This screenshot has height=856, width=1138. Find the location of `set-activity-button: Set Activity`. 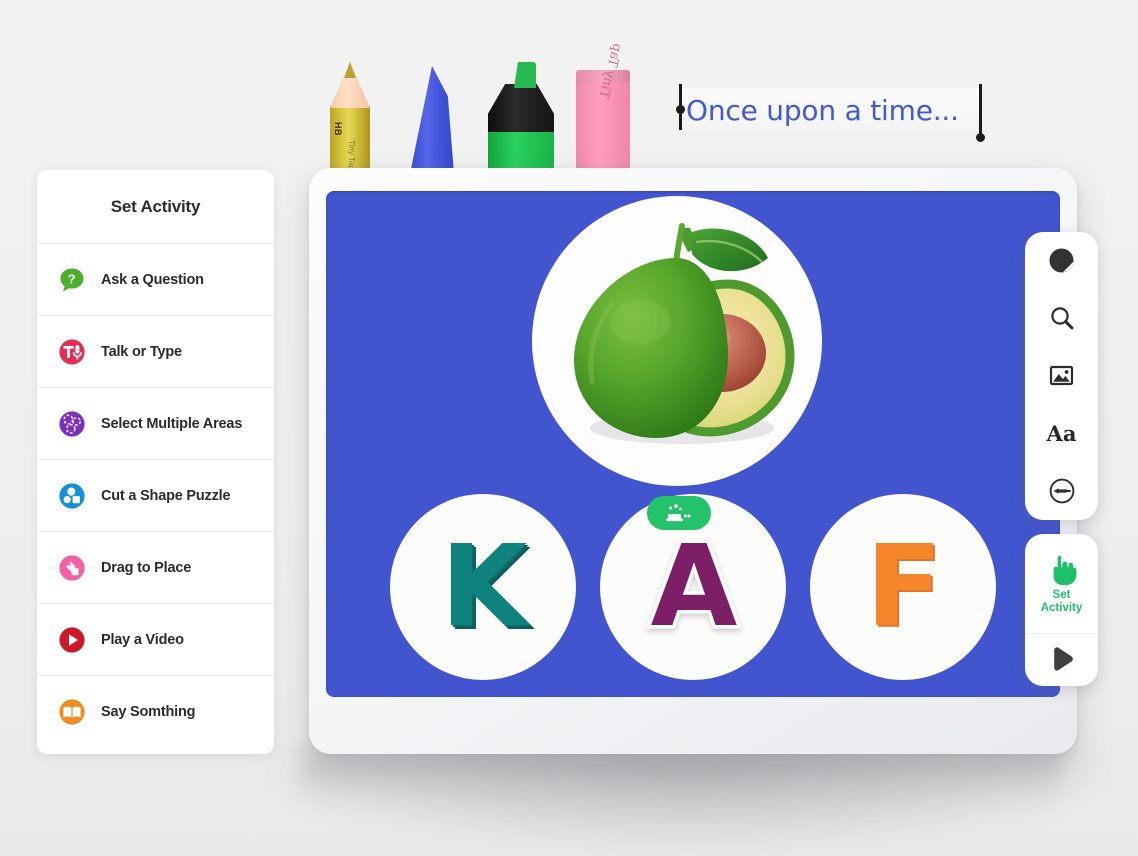

set-activity-button: Set Activity is located at coordinates (1061, 584).